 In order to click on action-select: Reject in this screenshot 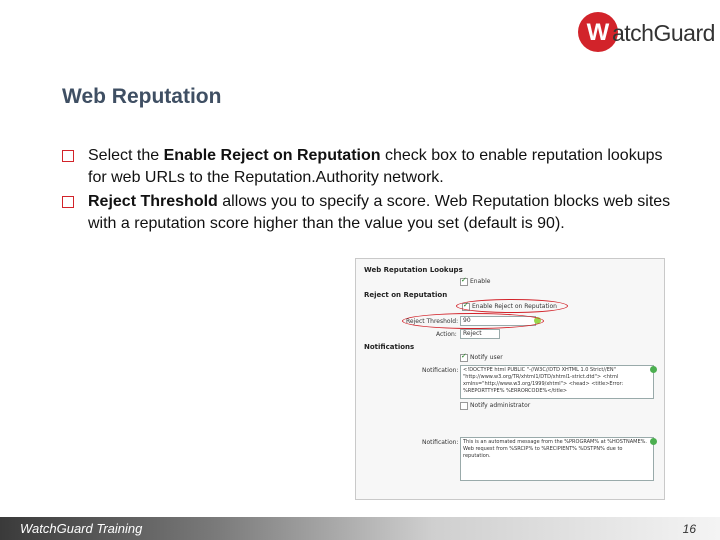, I will do `click(480, 334)`.